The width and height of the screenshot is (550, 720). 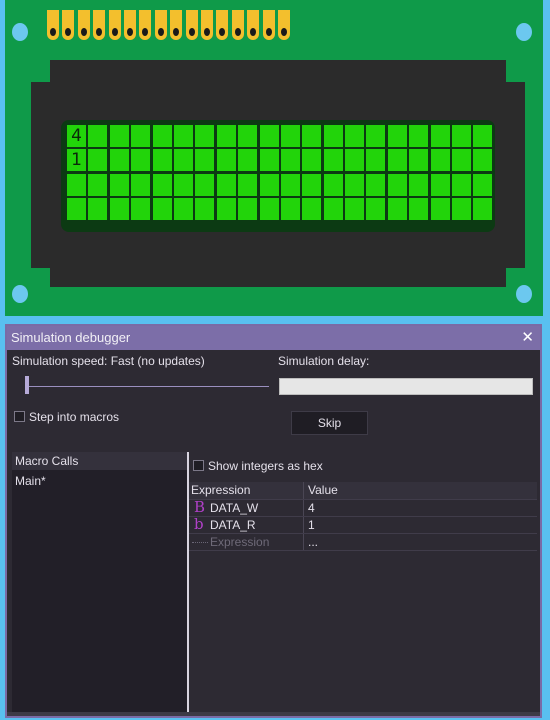 What do you see at coordinates (246, 490) in the screenshot?
I see `column-expression-header: Expression` at bounding box center [246, 490].